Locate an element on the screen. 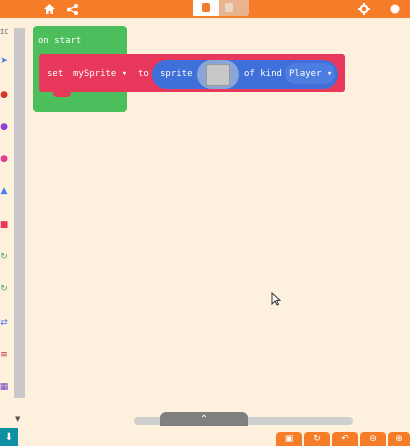  editor-mode-switch is located at coordinates (221, 8).